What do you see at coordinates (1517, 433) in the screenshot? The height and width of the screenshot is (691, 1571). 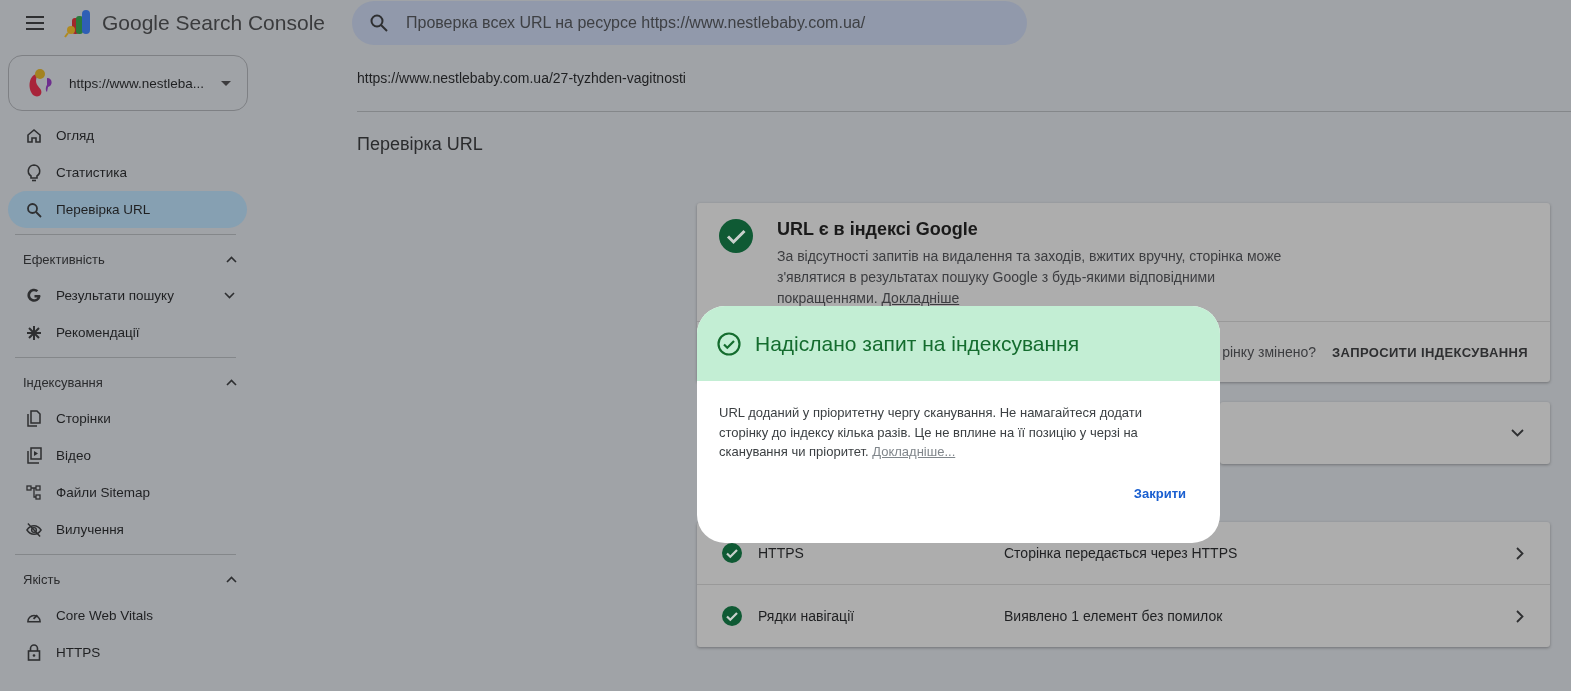 I see `chevron-down-icon` at bounding box center [1517, 433].